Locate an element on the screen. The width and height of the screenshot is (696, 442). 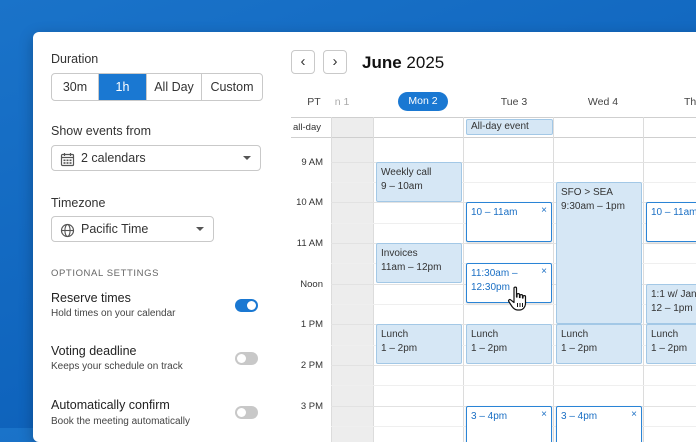
reserve-times-title: Reserve times is located at coordinates (91, 298).